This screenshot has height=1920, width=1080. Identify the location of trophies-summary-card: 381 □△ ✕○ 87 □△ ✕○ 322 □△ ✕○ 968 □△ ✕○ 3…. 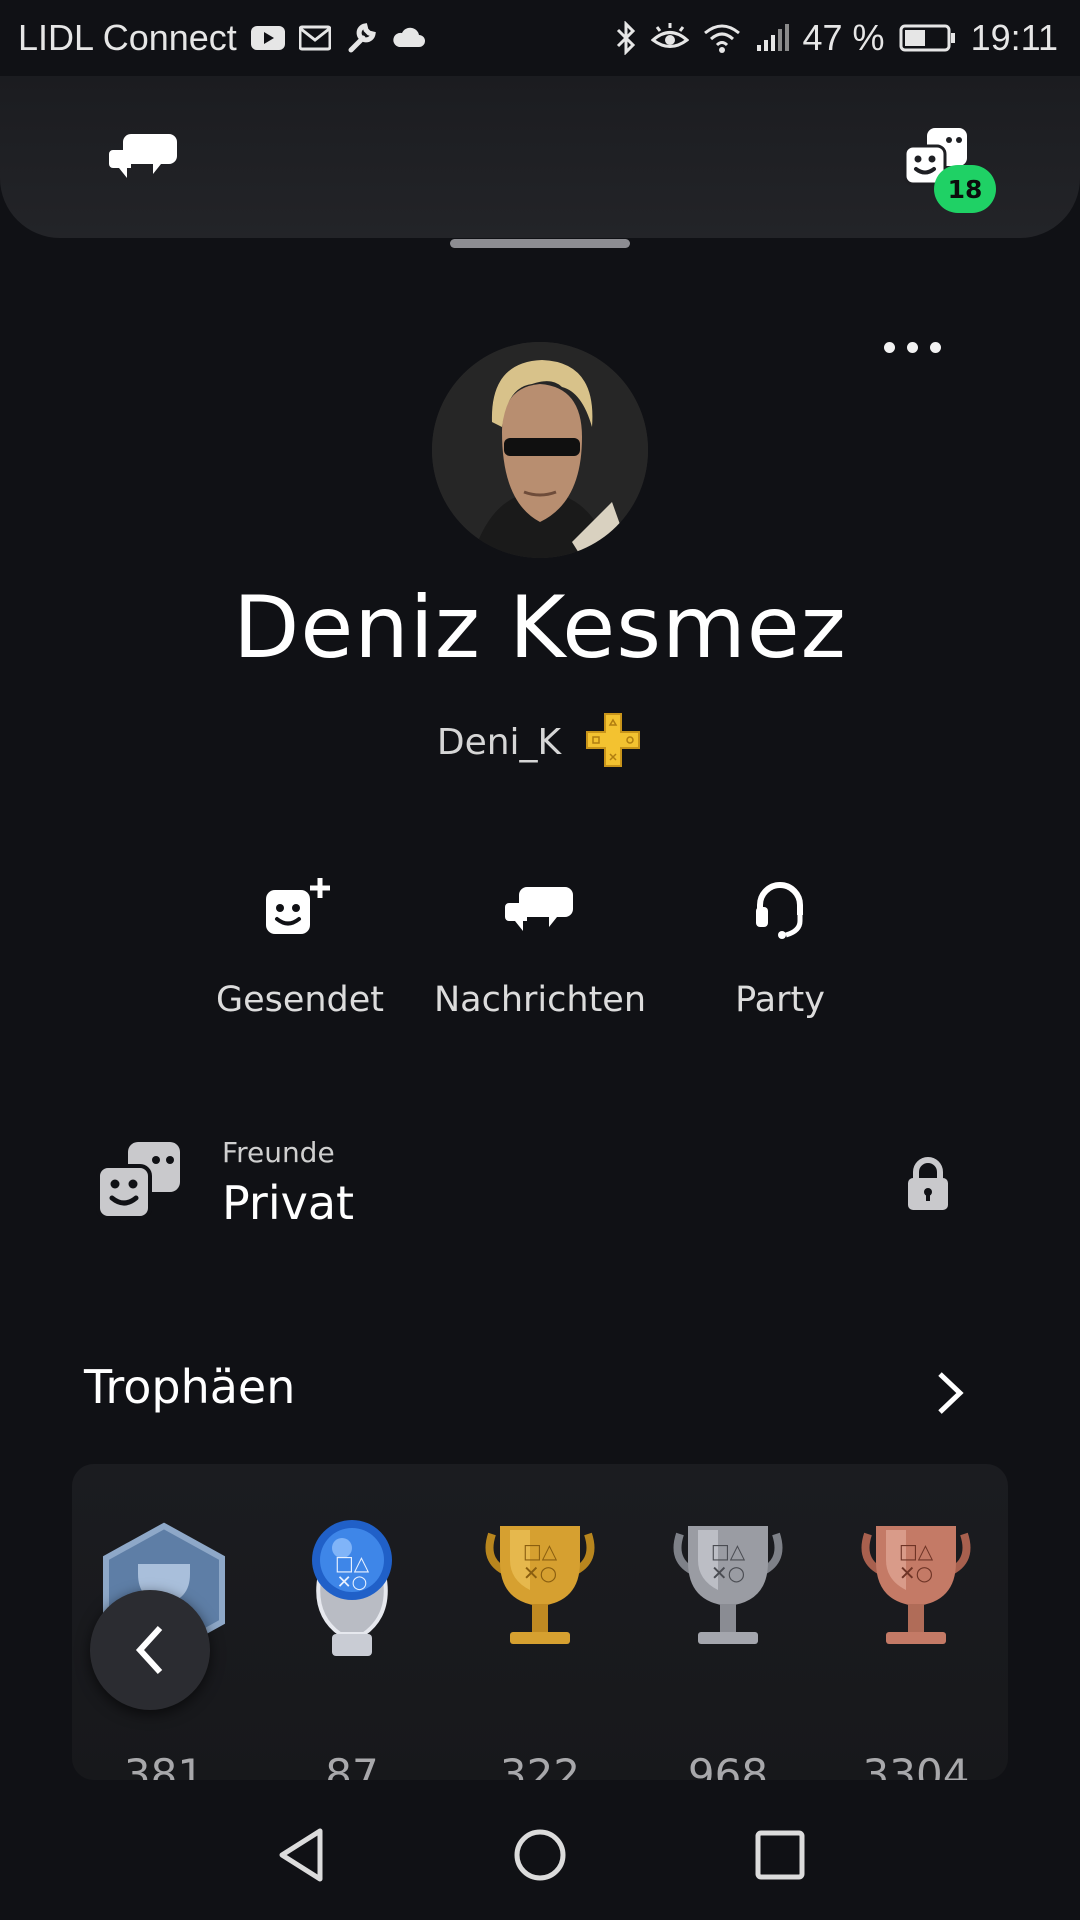
(540, 1622).